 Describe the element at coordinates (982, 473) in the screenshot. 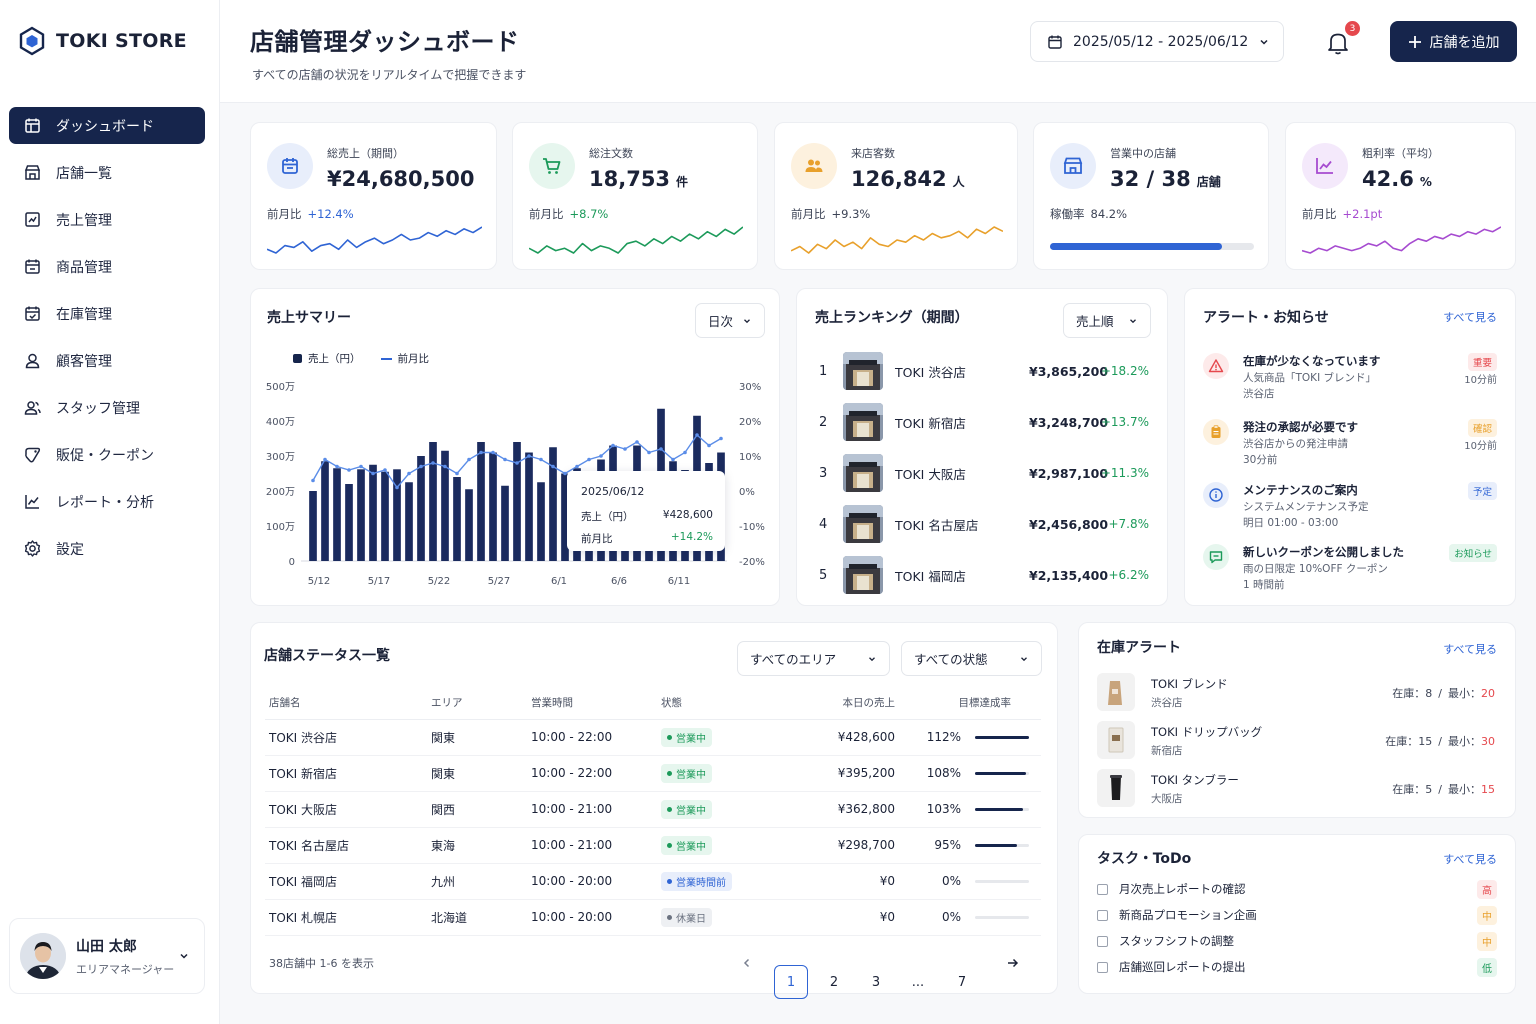

I see `ranking-row: 3 TOKI 大阪店 ¥2,987,100 +11.3%` at that location.